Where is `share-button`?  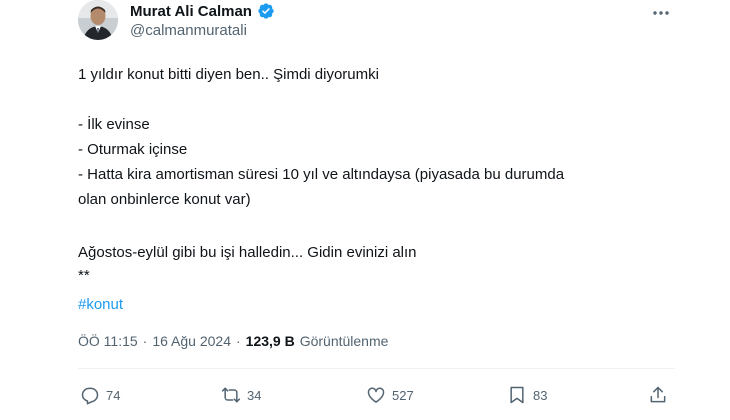 share-button is located at coordinates (658, 395).